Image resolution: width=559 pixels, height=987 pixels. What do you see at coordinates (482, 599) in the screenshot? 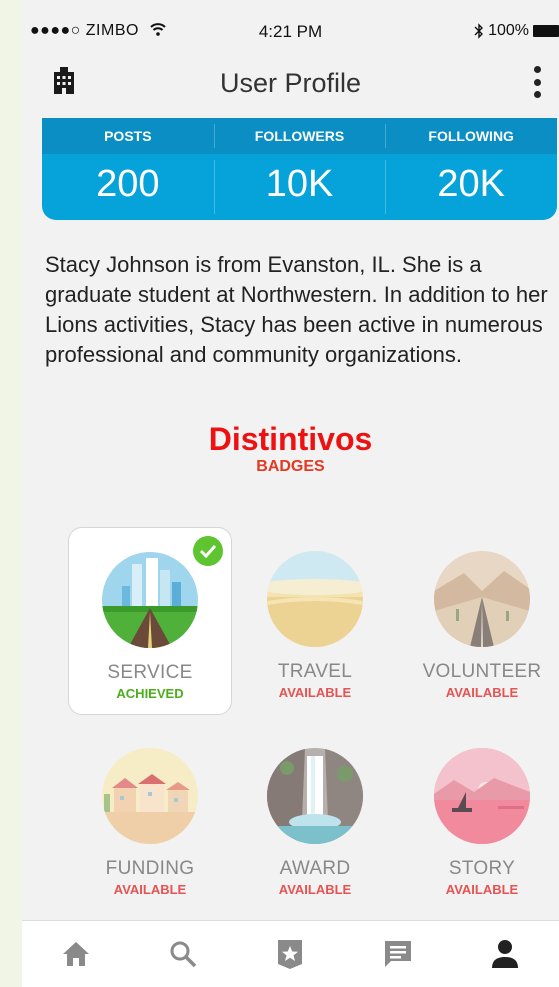
I see `canyon-road-badge-icon` at bounding box center [482, 599].